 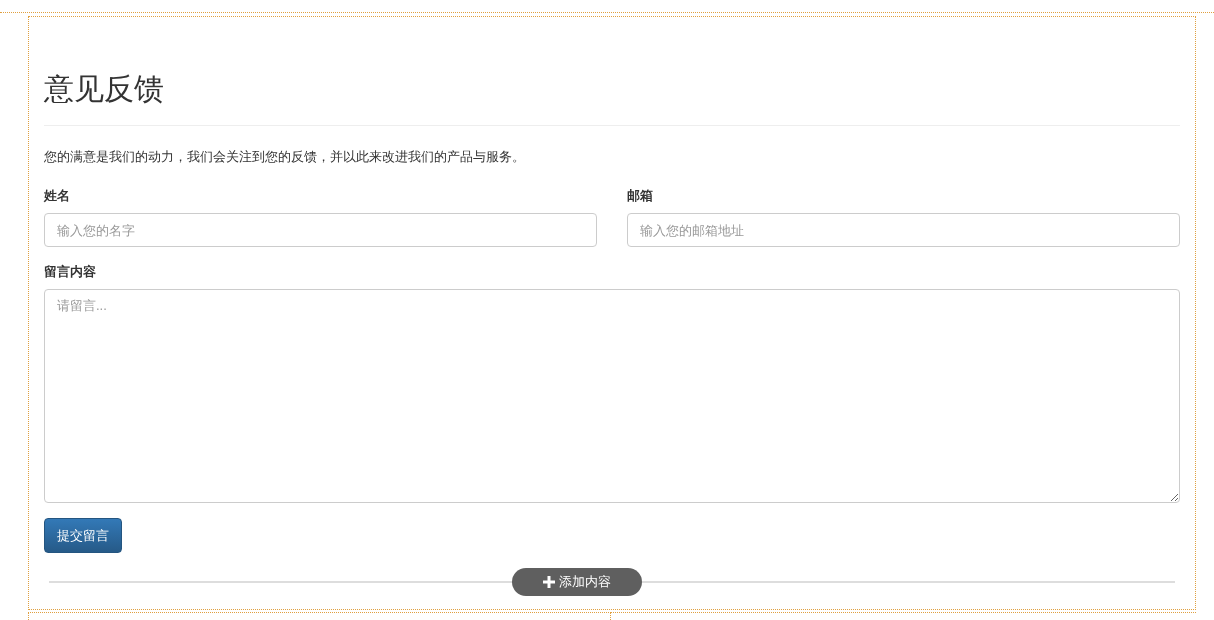 I want to click on field-label: 邮箱, so click(x=640, y=196).